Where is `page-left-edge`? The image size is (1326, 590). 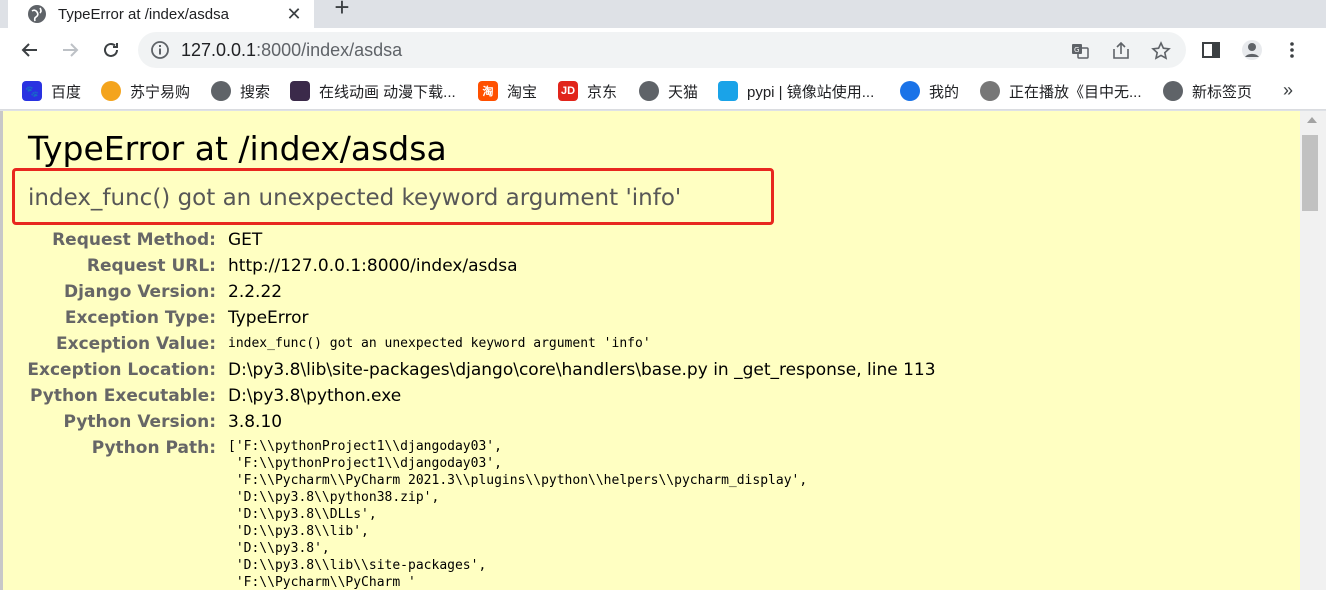
page-left-edge is located at coordinates (1, 350).